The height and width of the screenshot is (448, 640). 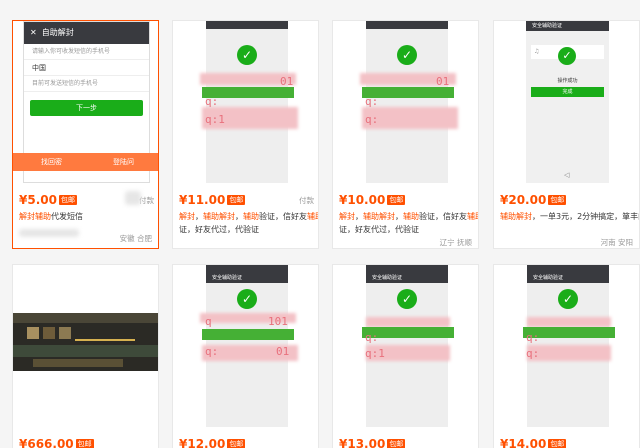 I want to click on phone-screenshot: 安全辅助验证 ♫ ✓ 操作成功 完成 ◁, so click(x=567, y=102).